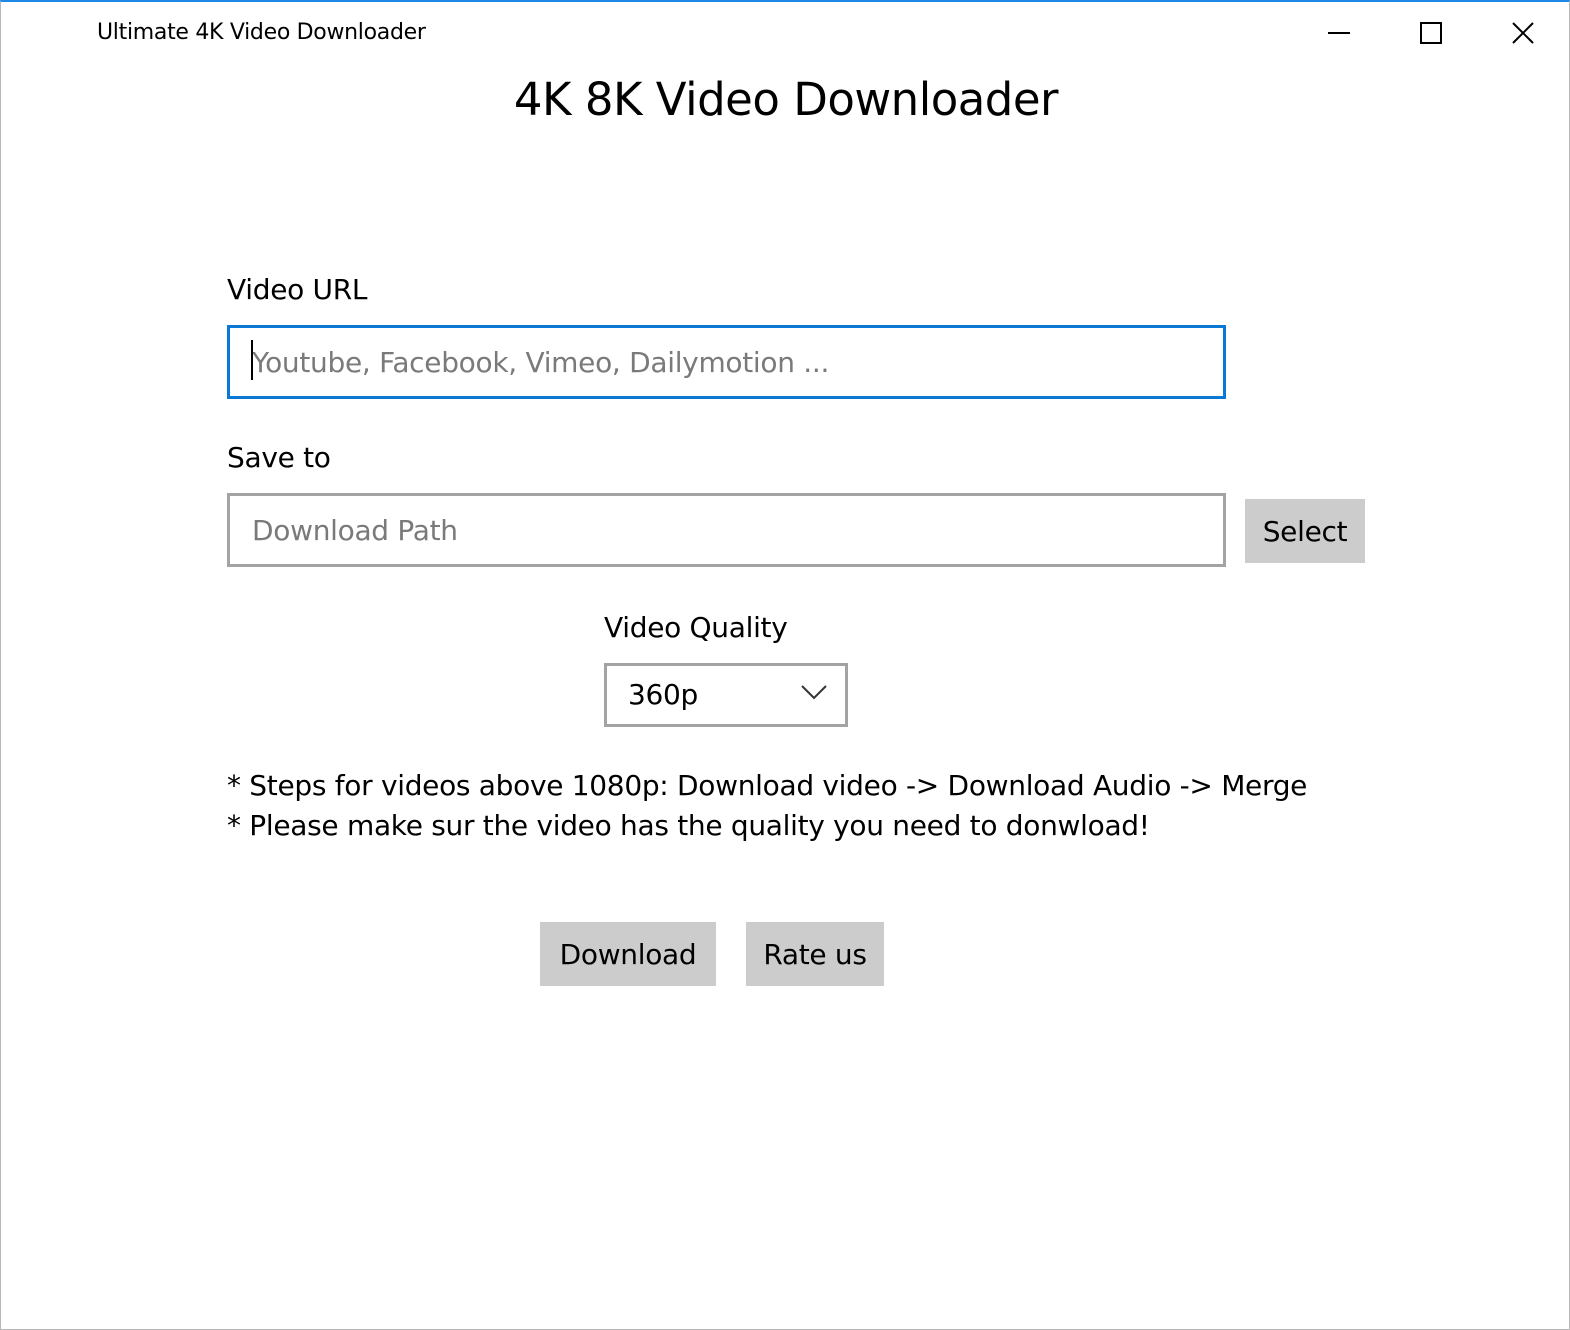 This screenshot has width=1570, height=1330. What do you see at coordinates (785, 33) in the screenshot?
I see `title-bar: Ultimate 4K Video Downloader` at bounding box center [785, 33].